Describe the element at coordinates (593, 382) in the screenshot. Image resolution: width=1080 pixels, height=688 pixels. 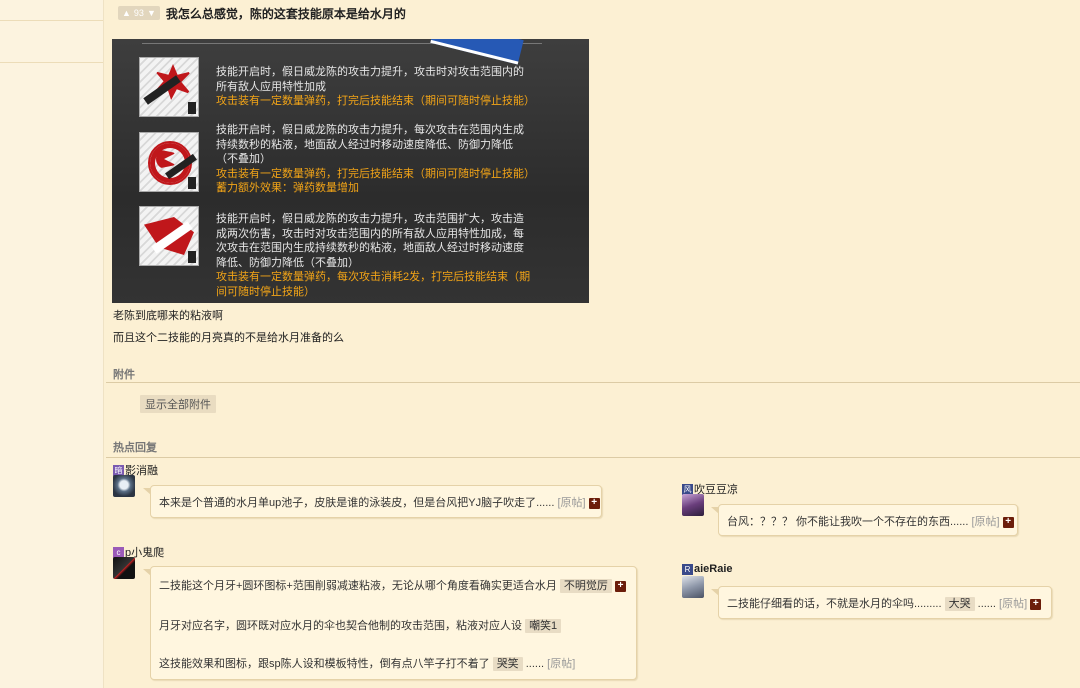
I see `attachments-divider` at that location.